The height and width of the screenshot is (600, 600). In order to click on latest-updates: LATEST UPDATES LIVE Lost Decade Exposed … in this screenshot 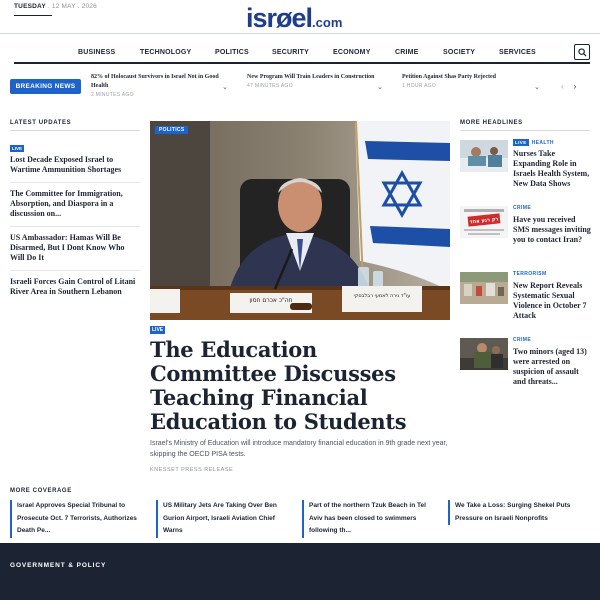, I will do `click(75, 212)`.